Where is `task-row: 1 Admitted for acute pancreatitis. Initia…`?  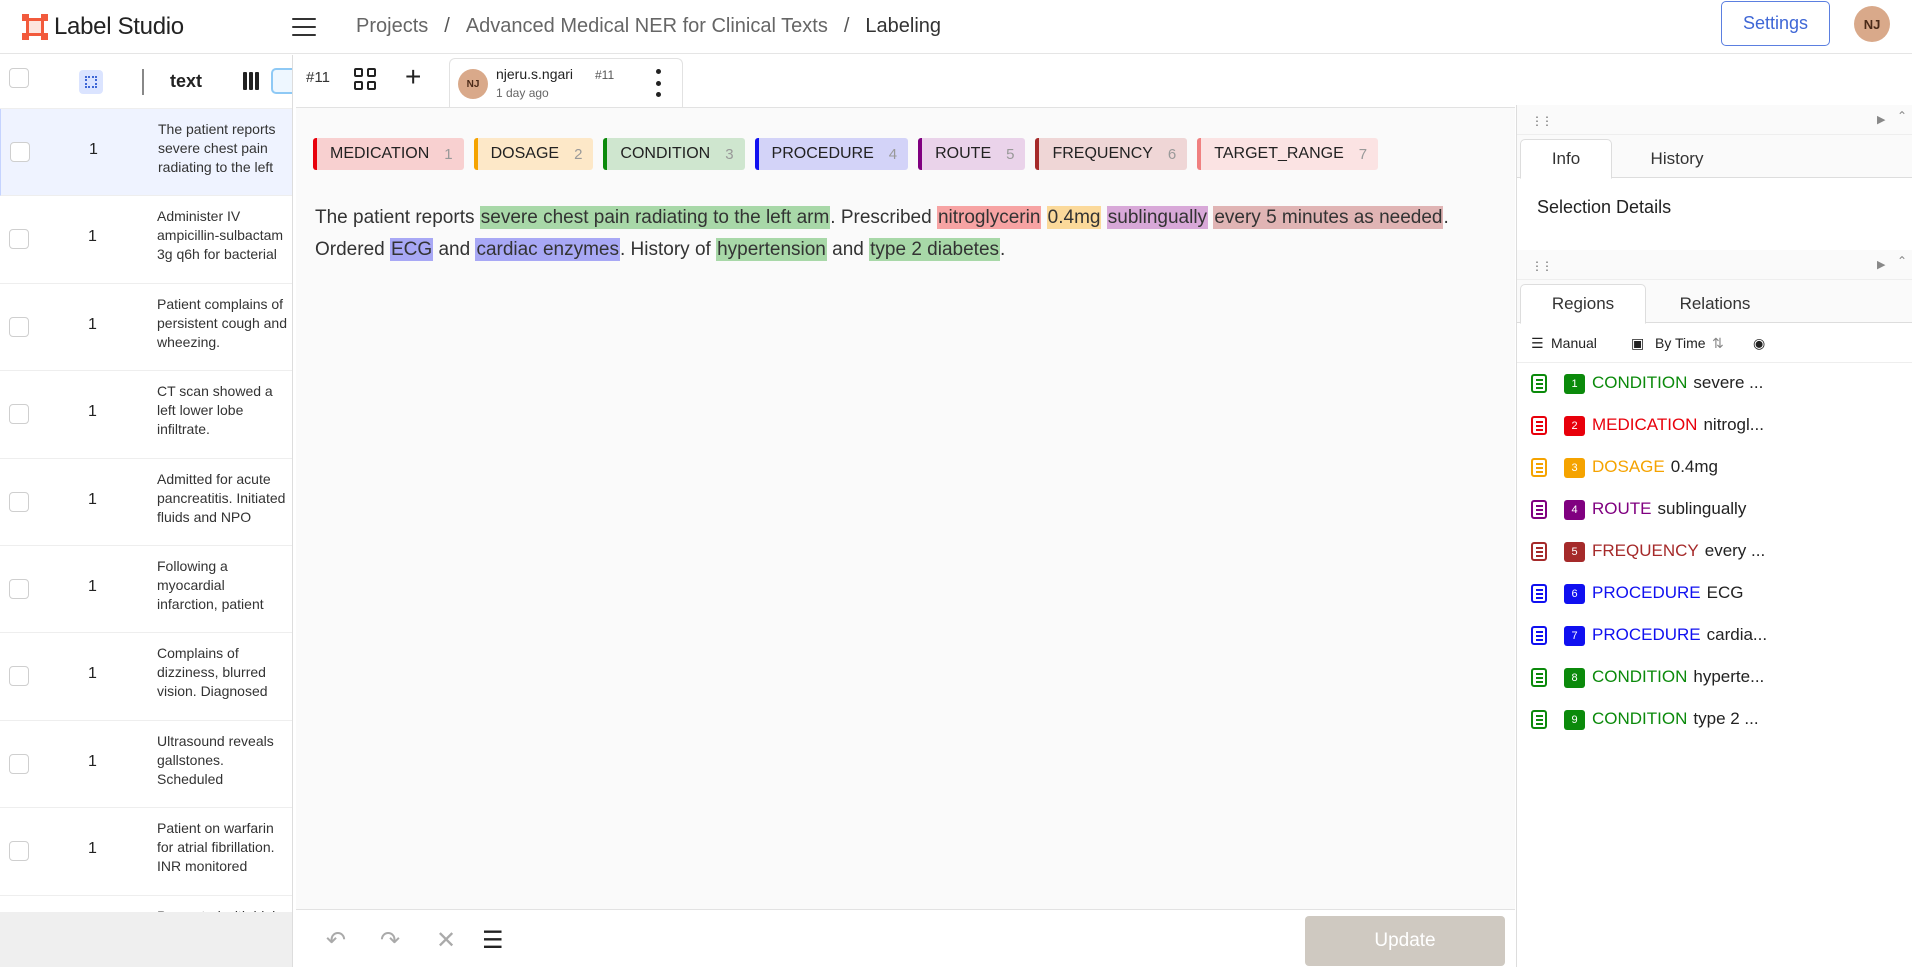 task-row: 1 Admitted for acute pancreatitis. Initia… is located at coordinates (146, 502).